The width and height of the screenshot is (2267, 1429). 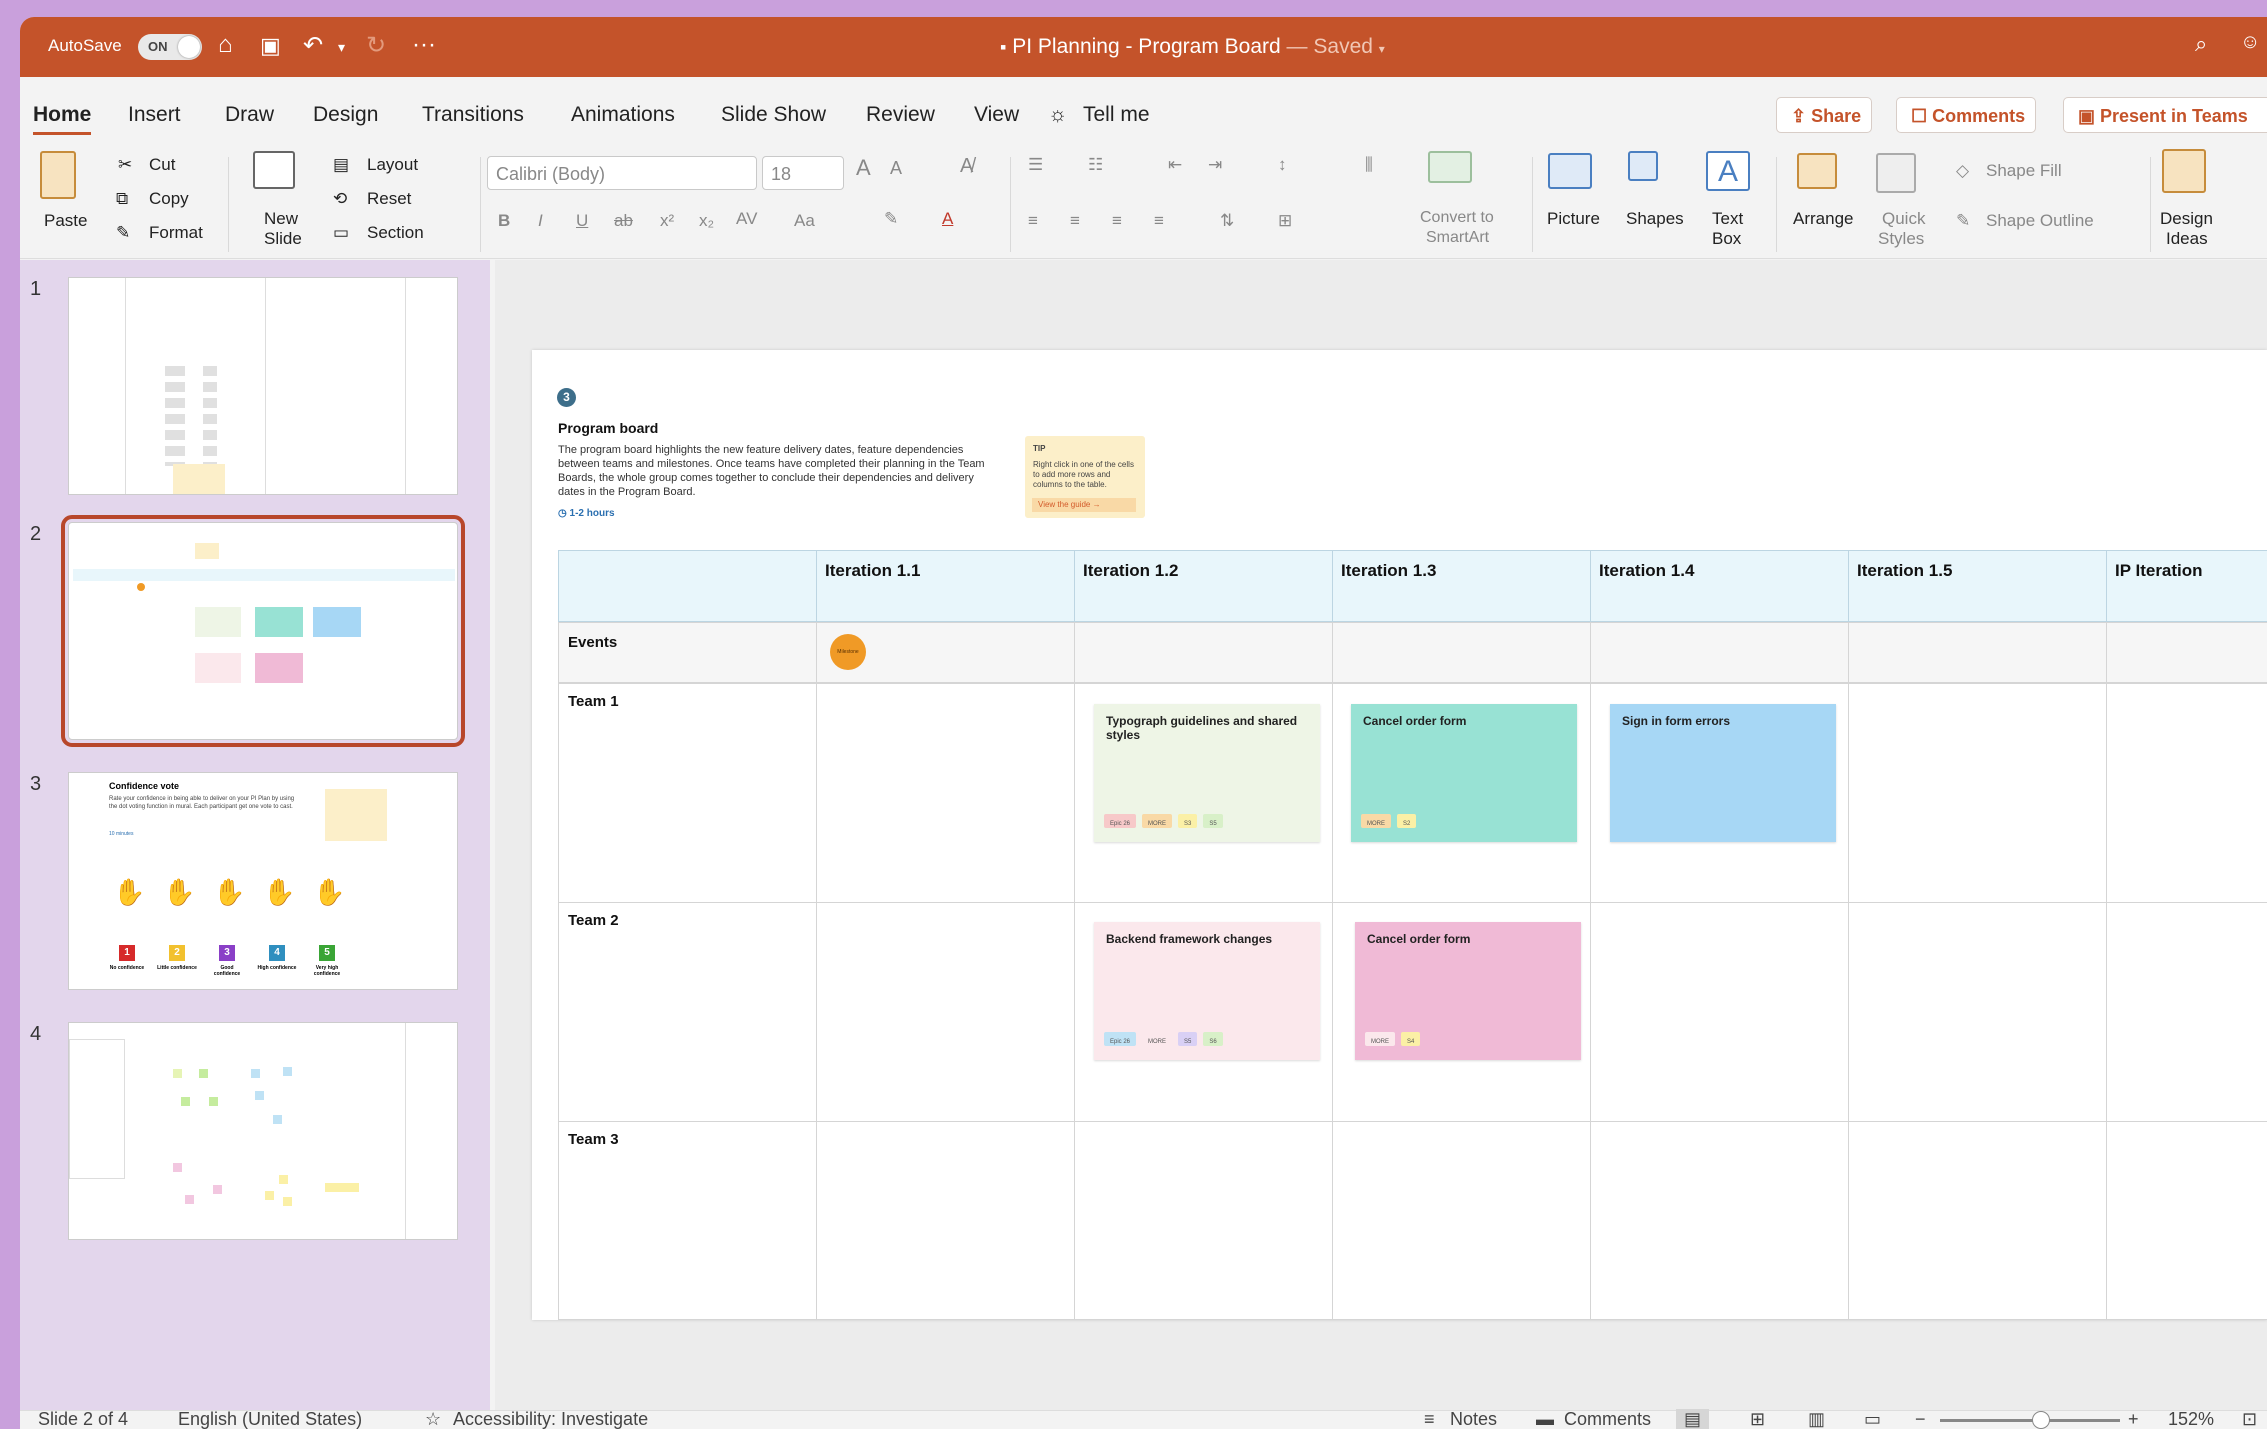 What do you see at coordinates (1545, 1419) in the screenshot?
I see `comments-status-icon: ▬` at bounding box center [1545, 1419].